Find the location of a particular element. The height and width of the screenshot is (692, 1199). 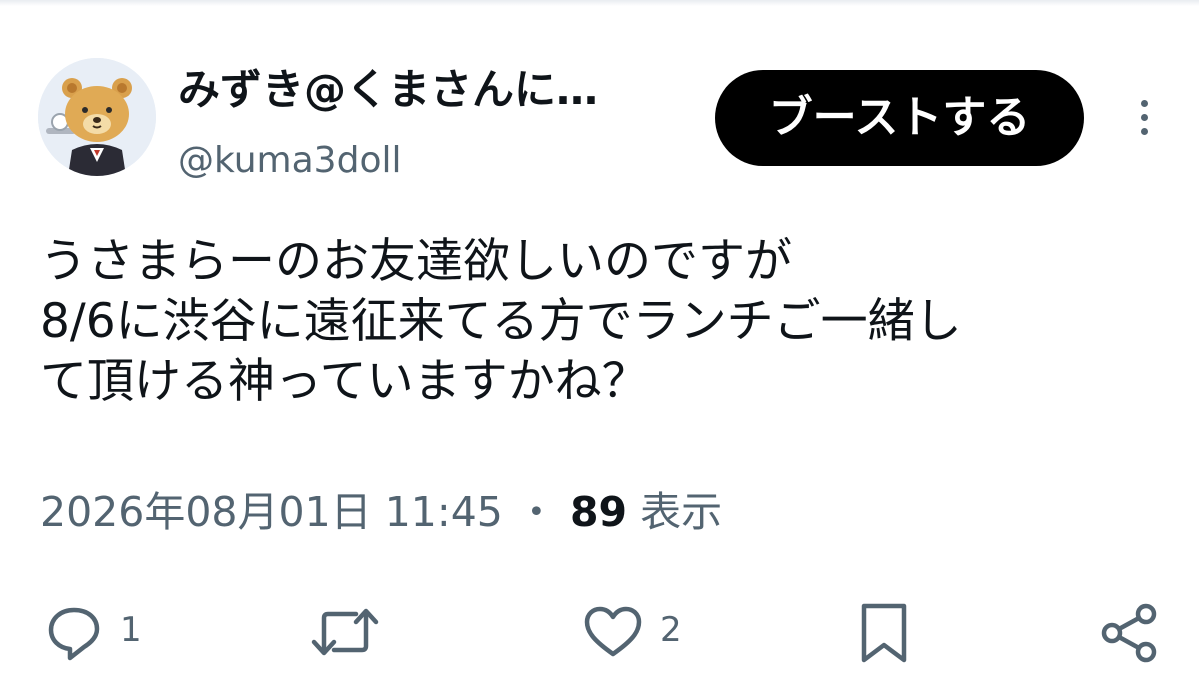

bookmark-icon is located at coordinates (884, 633).